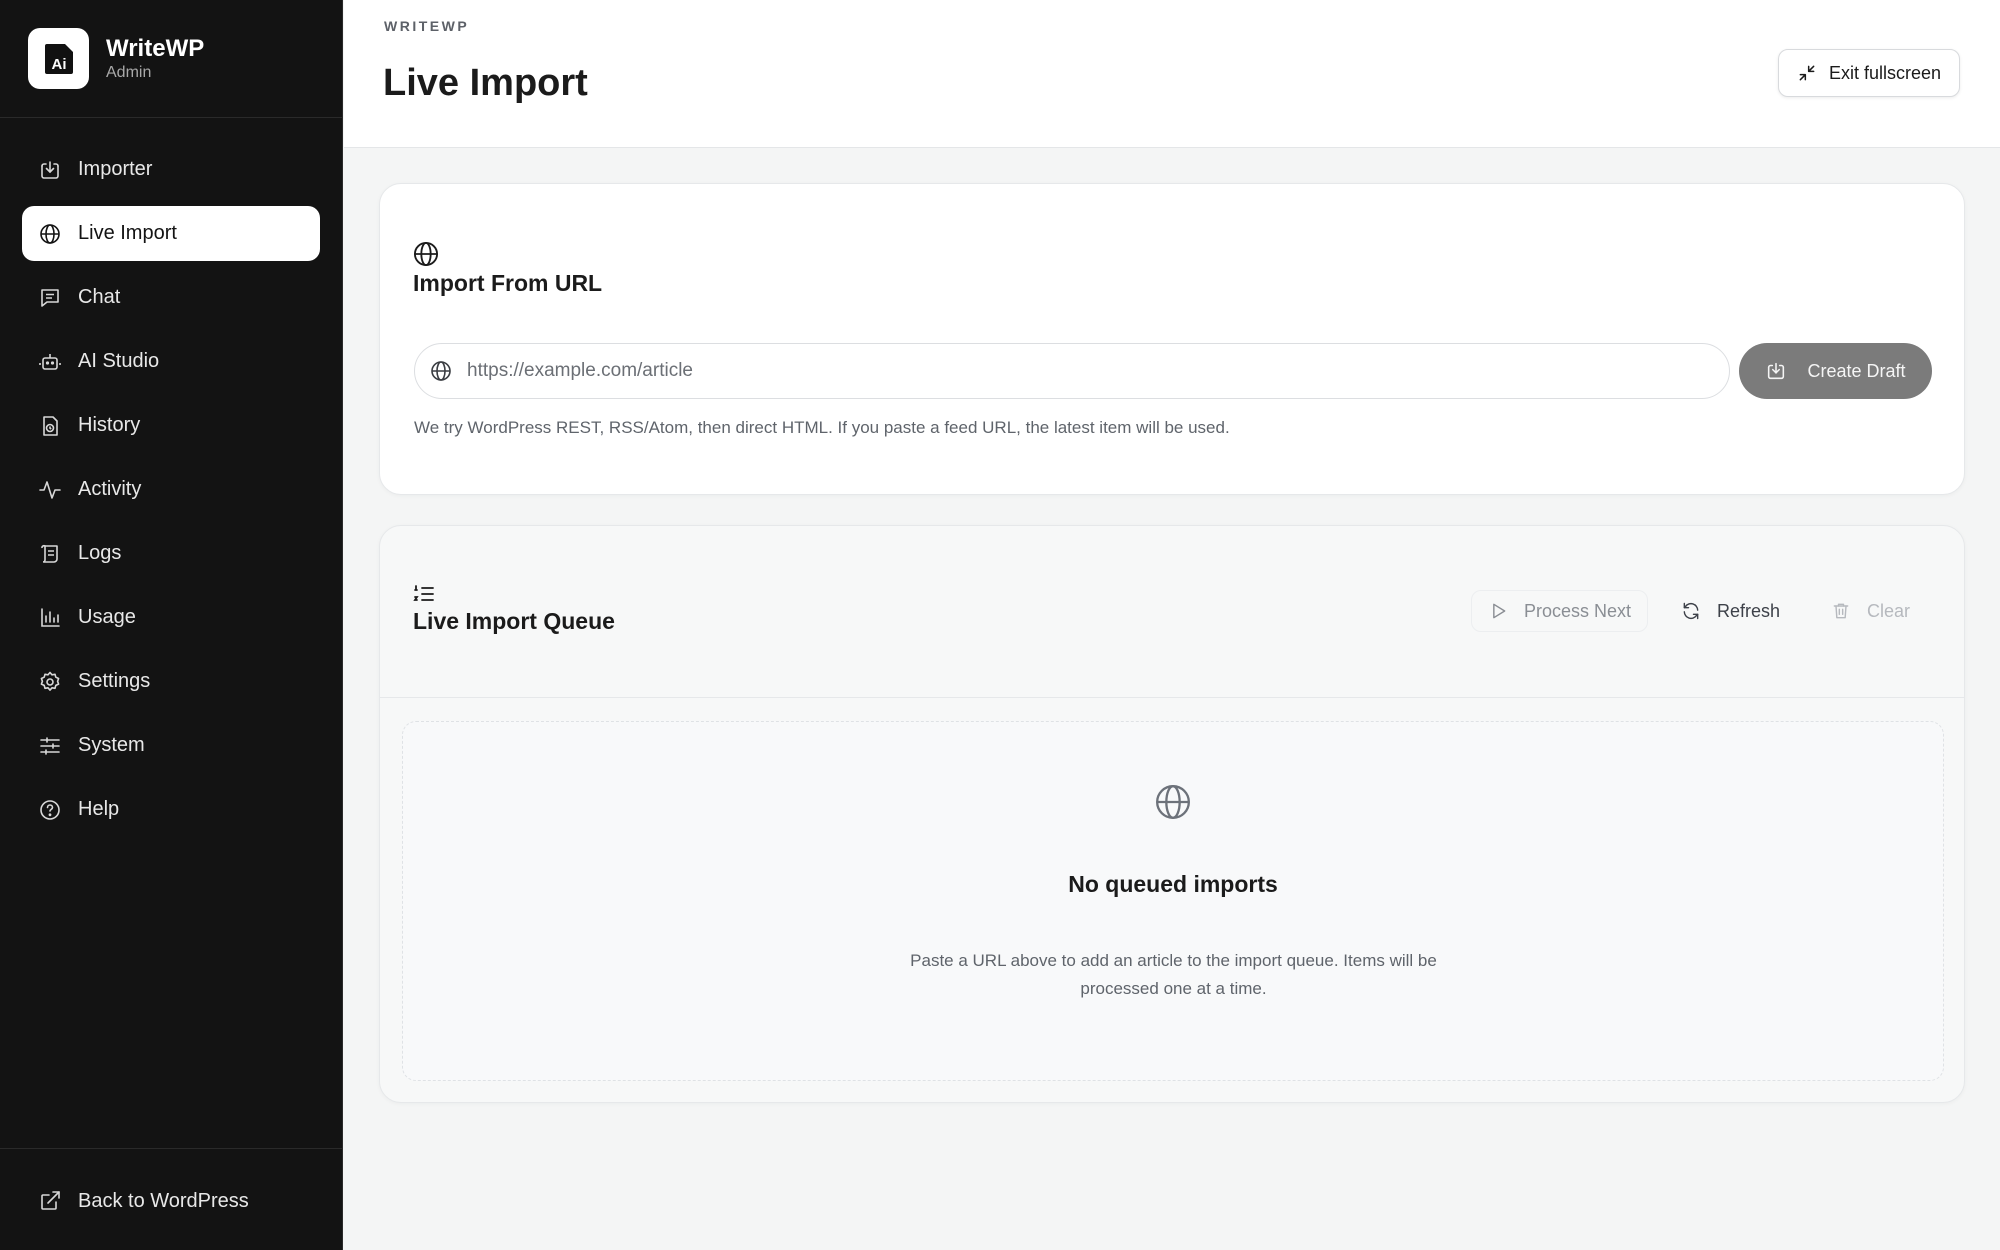 The width and height of the screenshot is (2000, 1250). Describe the element at coordinates (58, 64) in the screenshot. I see `svg-text: Ai` at that location.